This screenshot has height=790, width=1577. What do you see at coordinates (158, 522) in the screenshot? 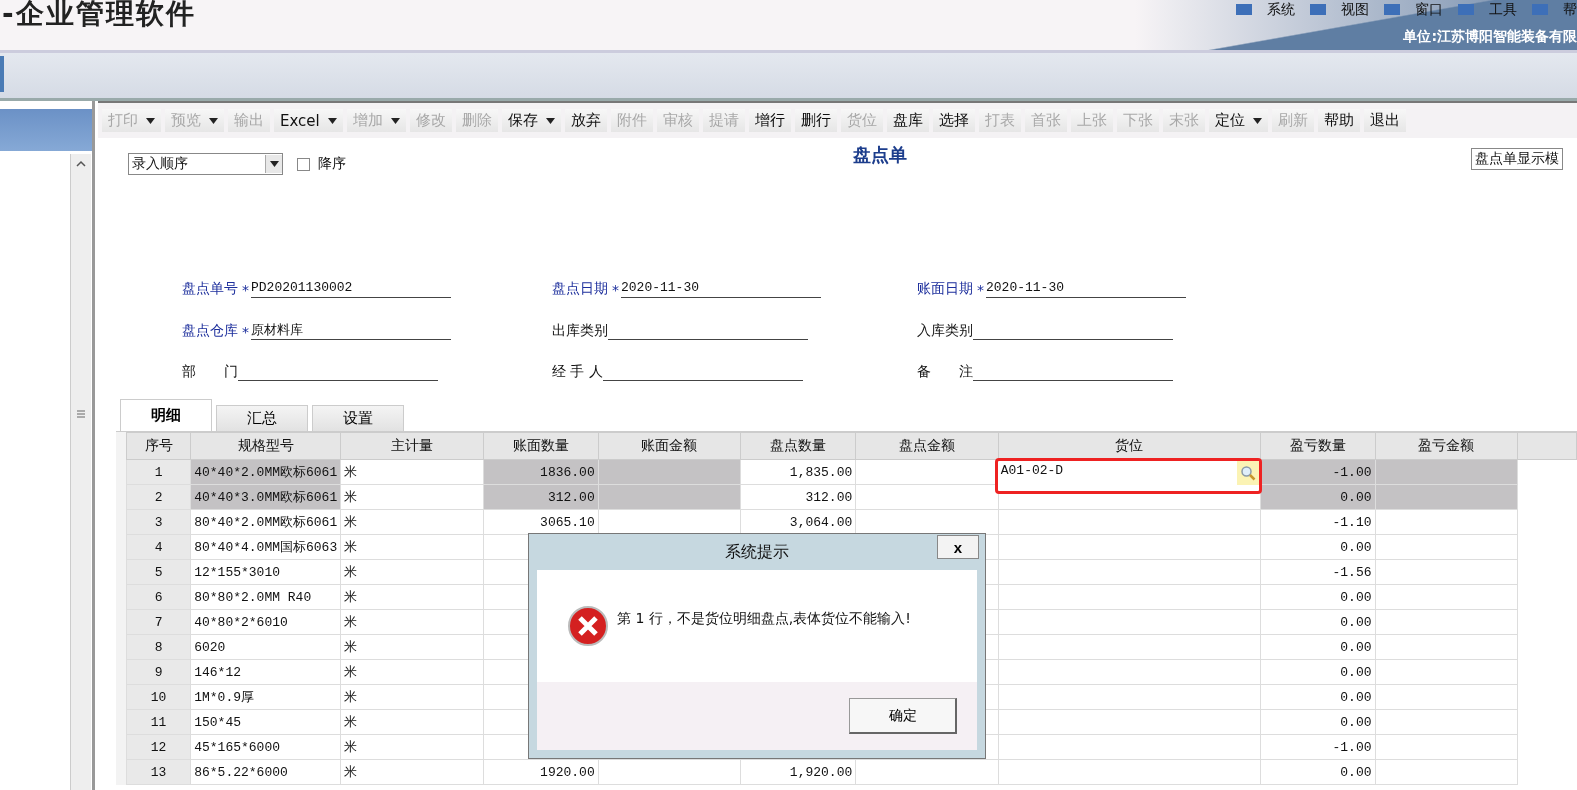
I see `row-number: 3` at bounding box center [158, 522].